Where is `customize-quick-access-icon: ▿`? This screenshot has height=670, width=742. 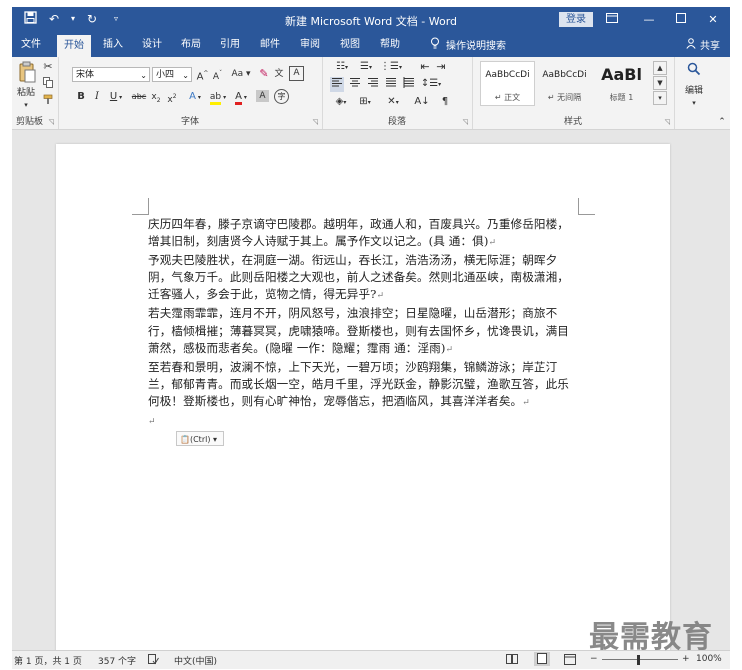
customize-quick-access-icon: ▿ is located at coordinates (116, 19).